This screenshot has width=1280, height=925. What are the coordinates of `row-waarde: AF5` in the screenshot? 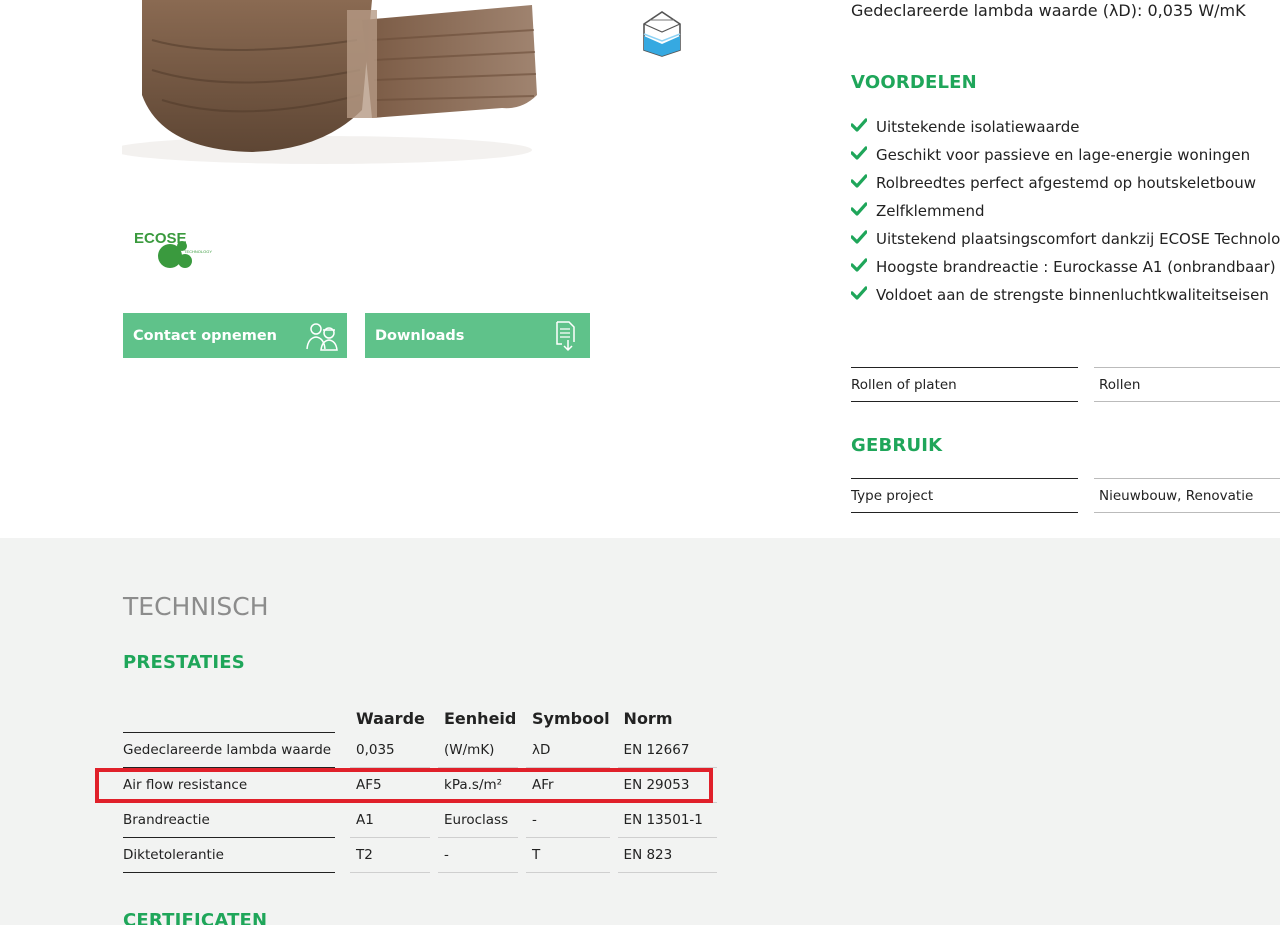 It's located at (390, 785).